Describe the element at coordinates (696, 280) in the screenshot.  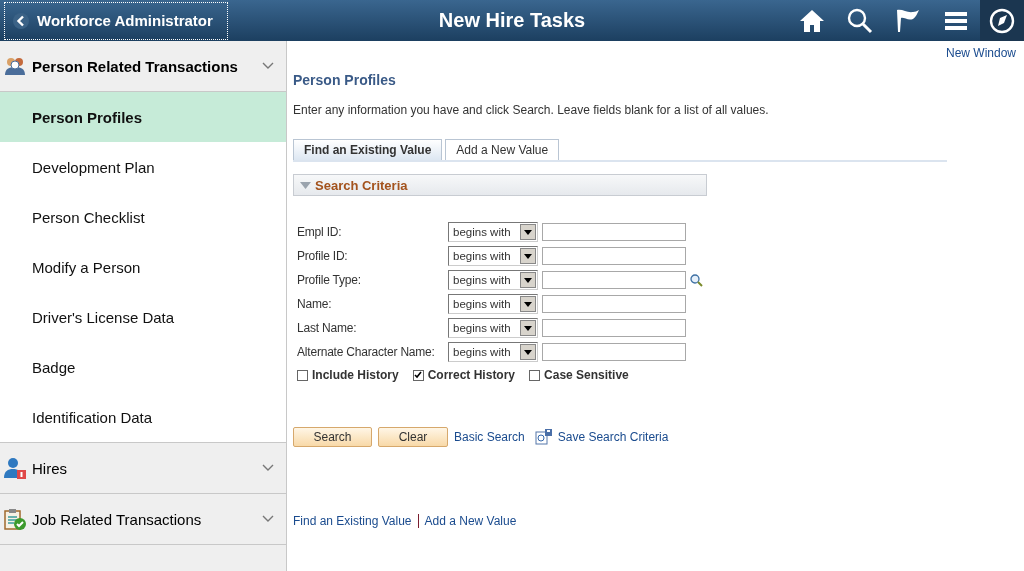
I see `lookup-icon` at that location.